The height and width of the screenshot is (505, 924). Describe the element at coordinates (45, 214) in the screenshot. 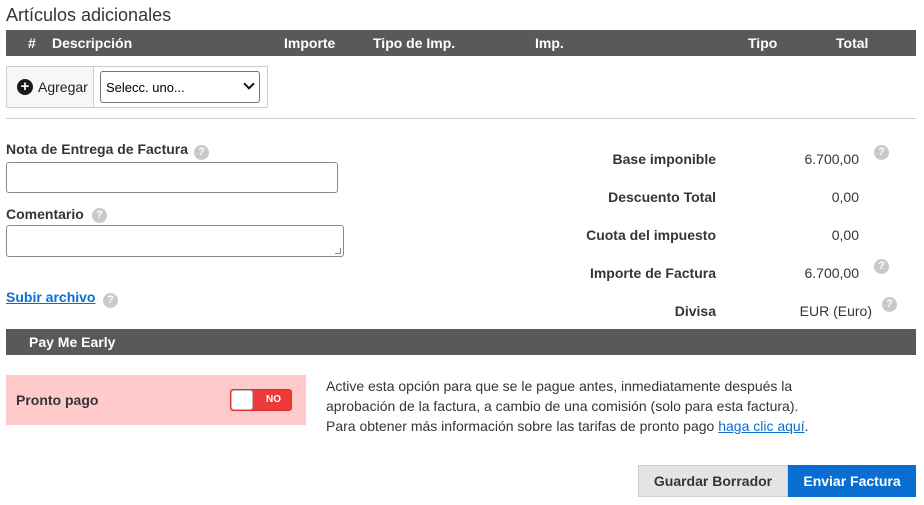

I see `comentario-label: Comentario` at that location.